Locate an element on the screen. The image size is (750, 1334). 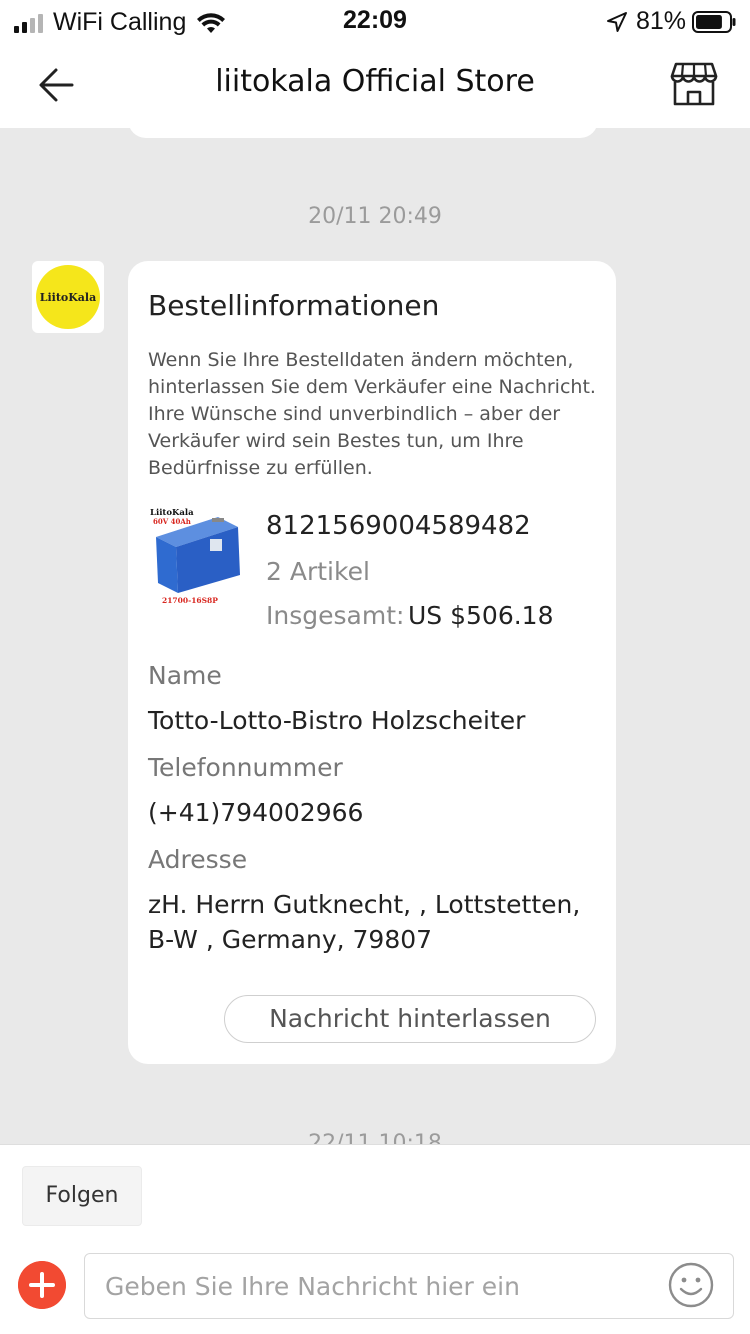
follow-button: Folgen is located at coordinates (82, 1196).